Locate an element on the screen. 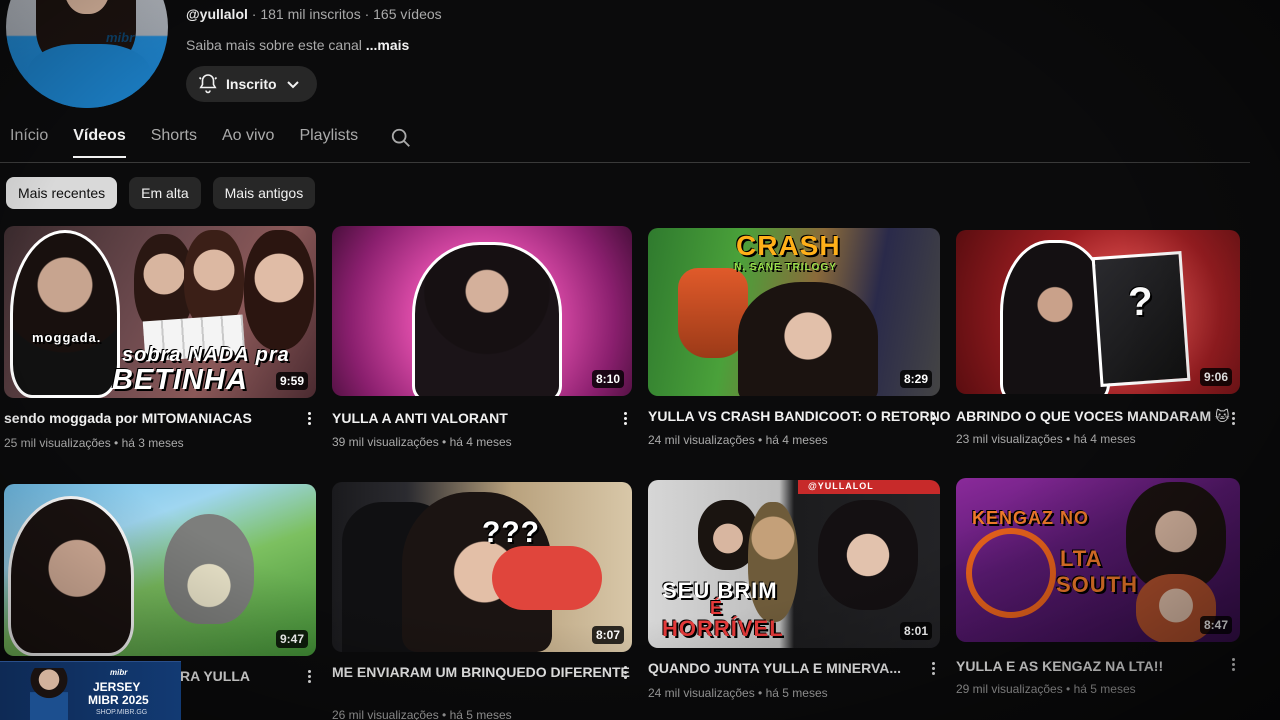 The width and height of the screenshot is (1280, 720). video-duration: 8:07 is located at coordinates (607, 635).